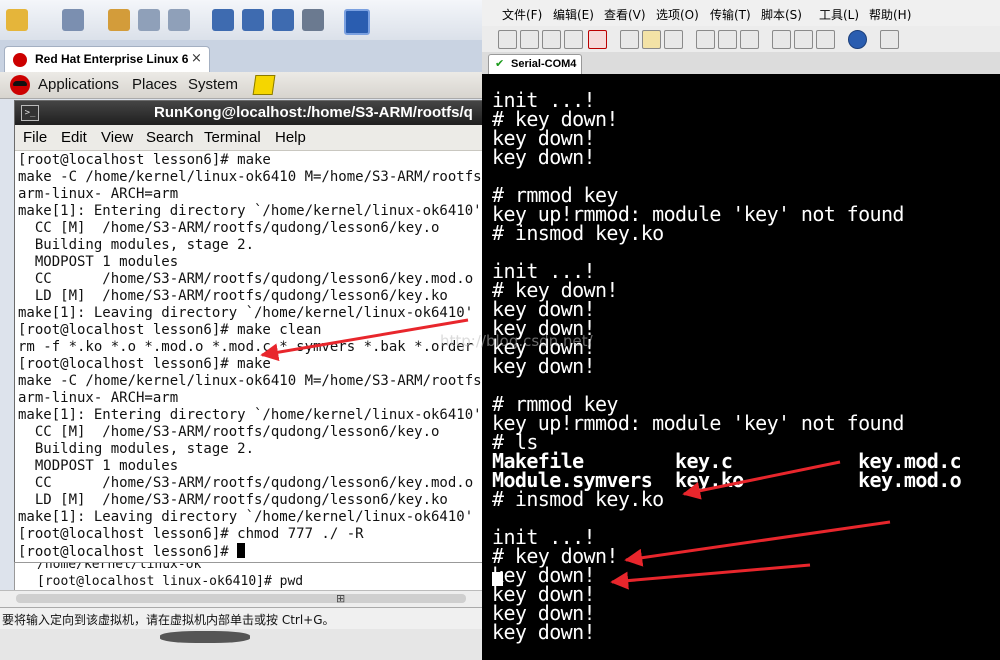 This screenshot has height=660, width=1000. Describe the element at coordinates (30, 113) in the screenshot. I see `terminal-icon: >_` at that location.